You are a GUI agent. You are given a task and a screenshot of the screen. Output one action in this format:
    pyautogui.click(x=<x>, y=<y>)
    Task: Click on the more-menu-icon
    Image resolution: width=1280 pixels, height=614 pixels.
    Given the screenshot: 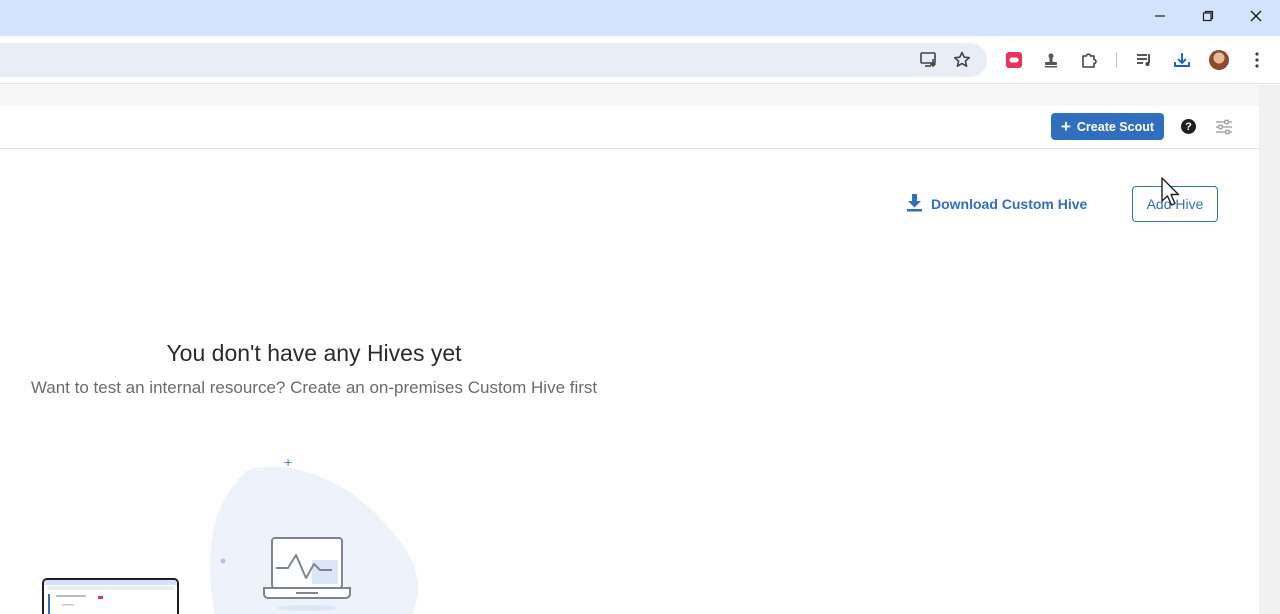 What is the action you would take?
    pyautogui.click(x=1257, y=60)
    